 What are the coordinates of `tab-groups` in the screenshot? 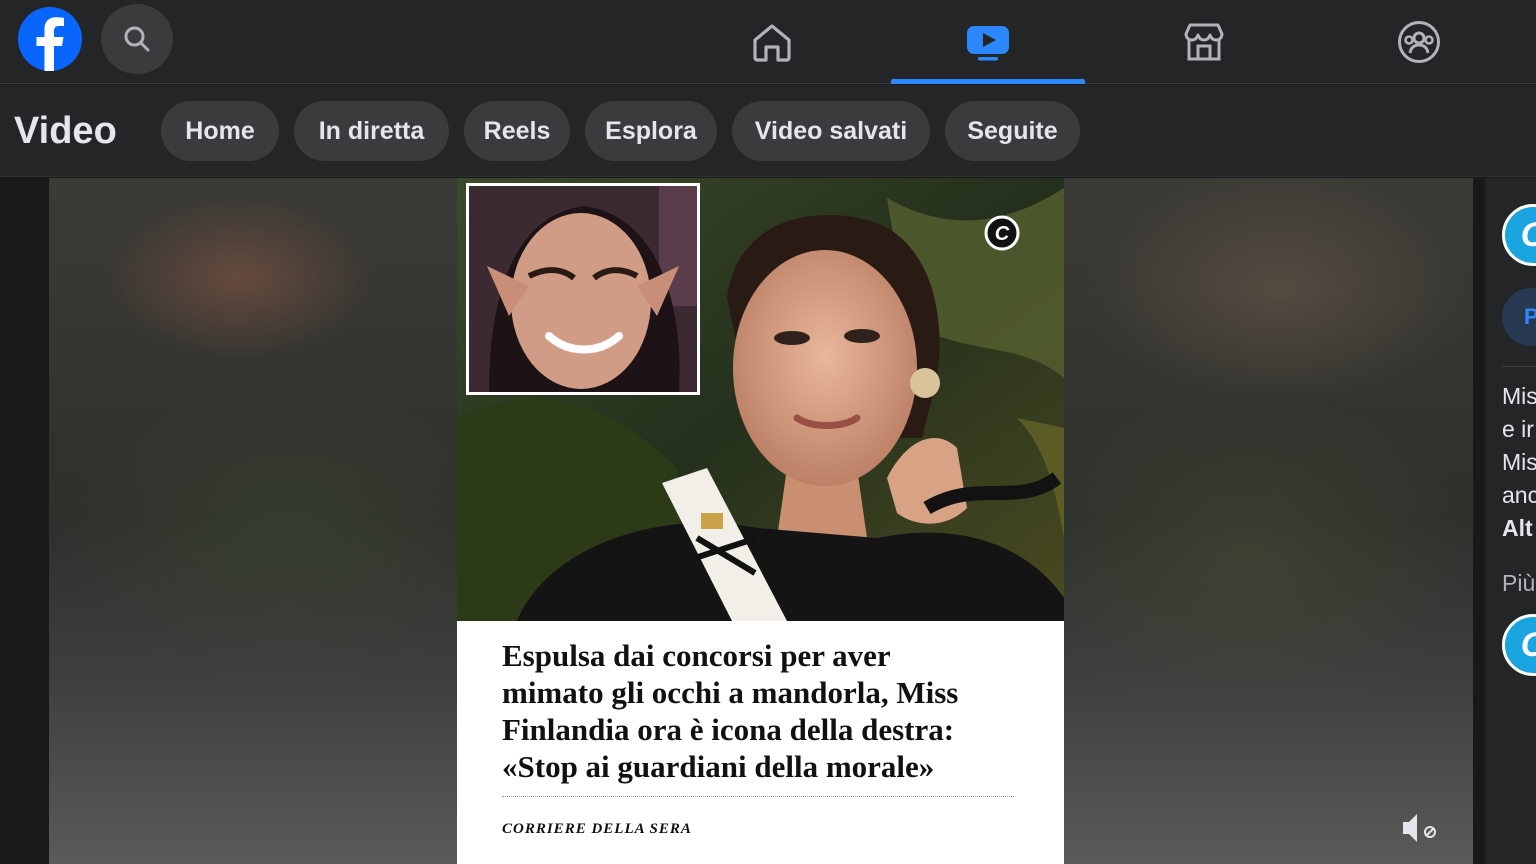 It's located at (1419, 42).